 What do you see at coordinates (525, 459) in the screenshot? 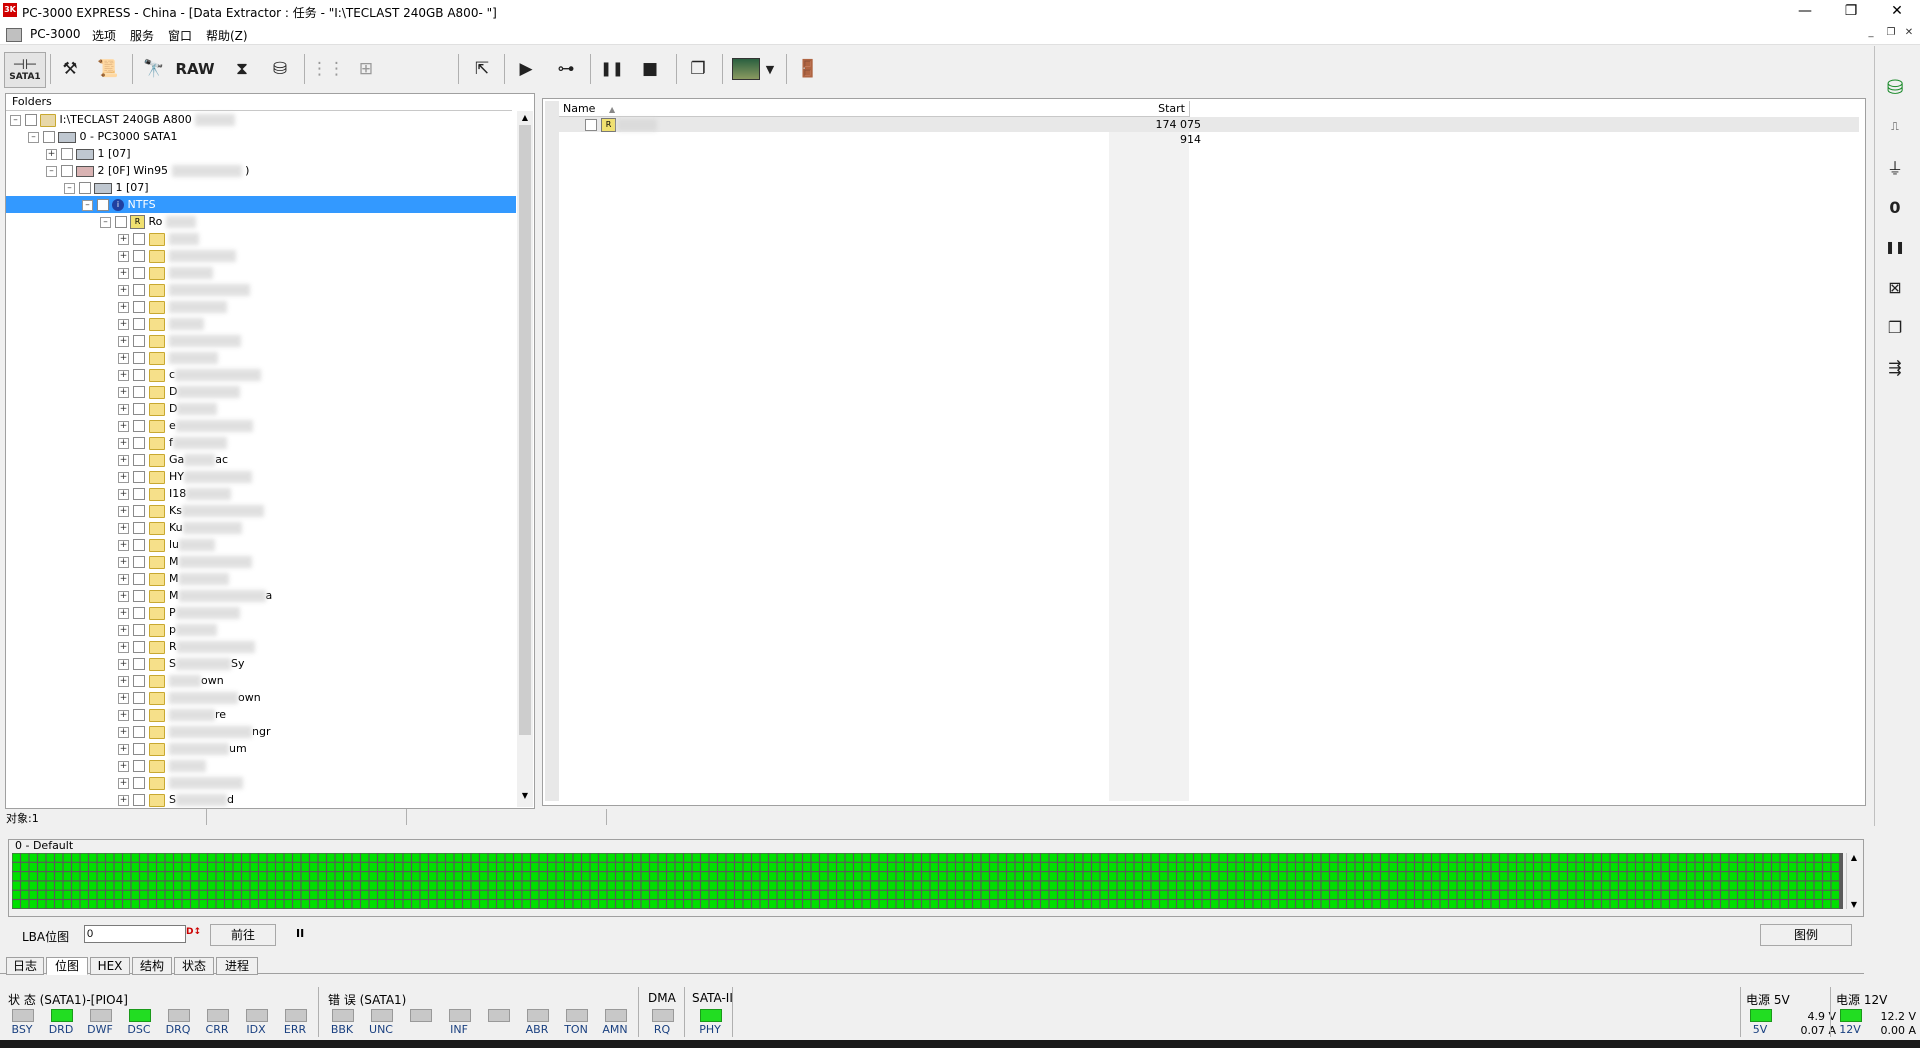
I see `tree-scrollbar: ▲ ▼` at bounding box center [525, 459].